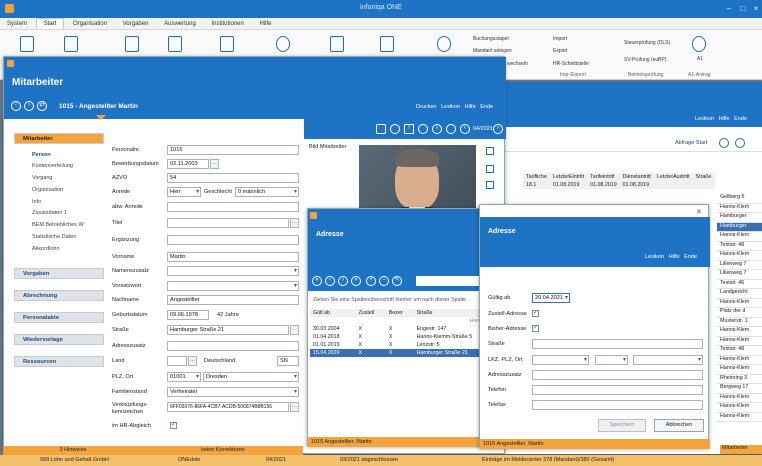  I want to click on list-item: Platz der d, so click(739, 313).